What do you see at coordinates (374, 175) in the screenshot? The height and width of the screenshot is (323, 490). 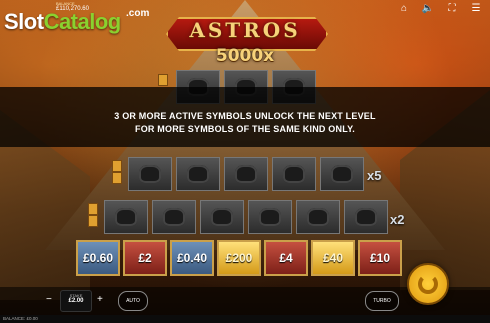 I see `row-multiplier-x5: x5` at bounding box center [374, 175].